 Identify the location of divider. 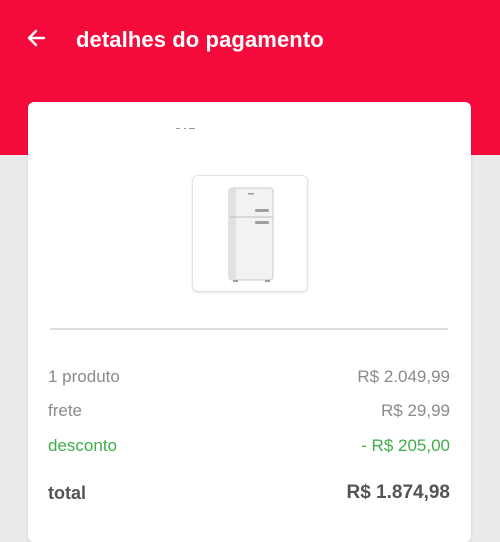
(249, 329).